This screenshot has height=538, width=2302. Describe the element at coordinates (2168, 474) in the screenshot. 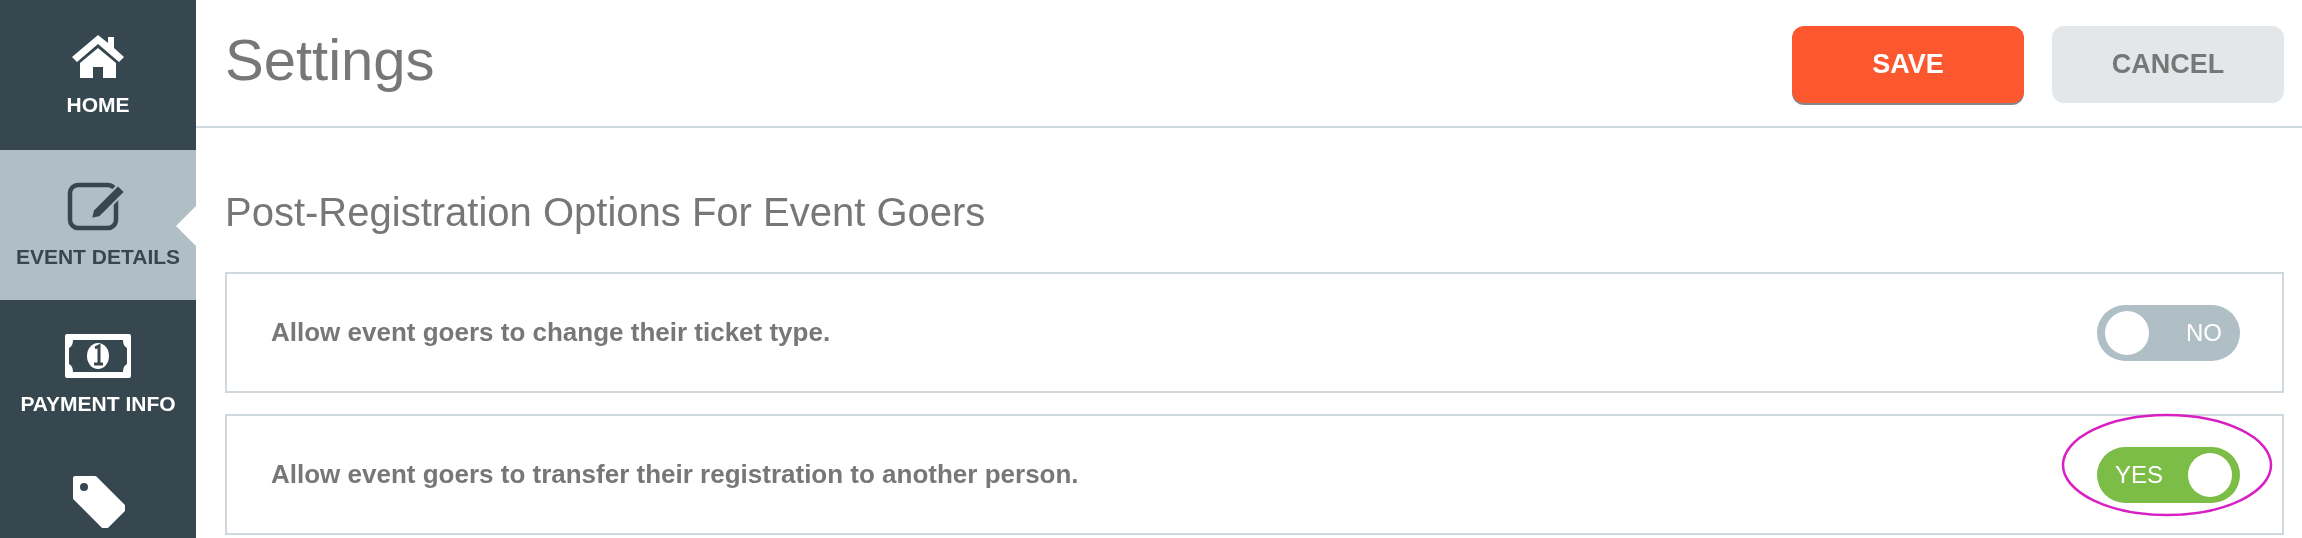

I see `toggle-switch: YES` at that location.